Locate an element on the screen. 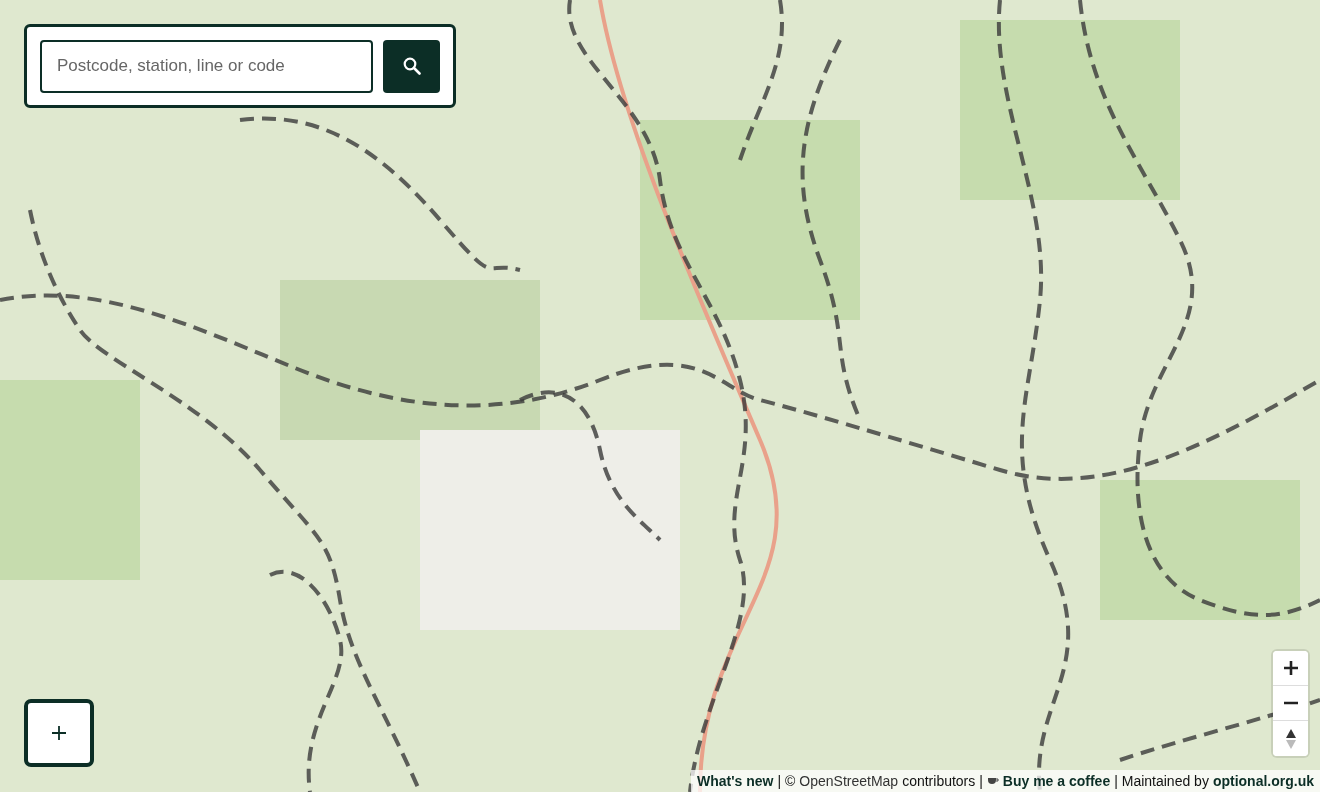 The image size is (1320, 792). search-icon is located at coordinates (411, 66).